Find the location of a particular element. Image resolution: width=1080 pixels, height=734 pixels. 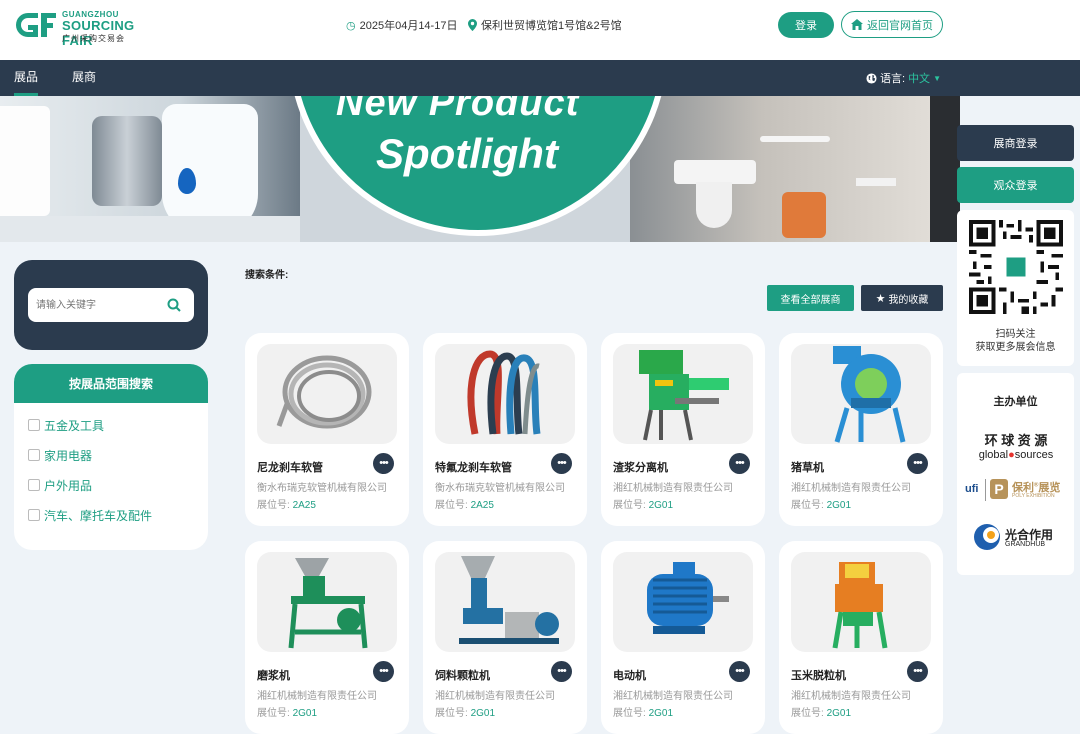

category-filter-title: 按展品范围搜索 is located at coordinates (111, 383).